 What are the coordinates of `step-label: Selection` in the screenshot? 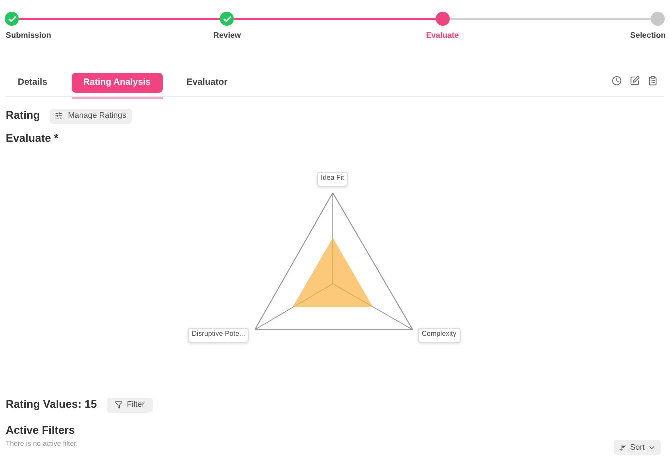 It's located at (648, 36).